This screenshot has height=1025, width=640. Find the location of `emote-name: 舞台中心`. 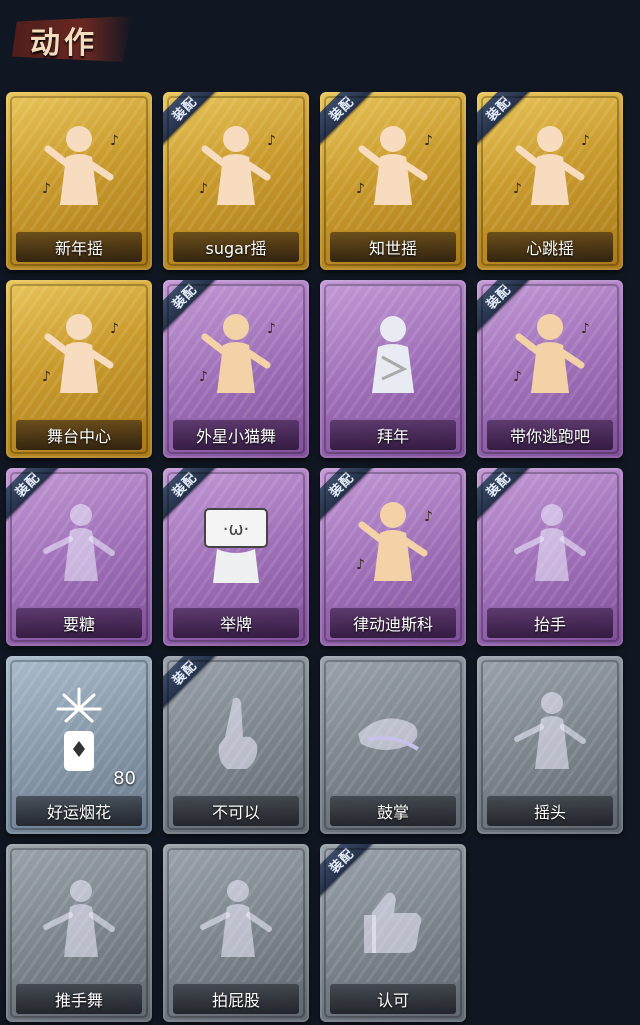

emote-name: 舞台中心 is located at coordinates (78, 436).